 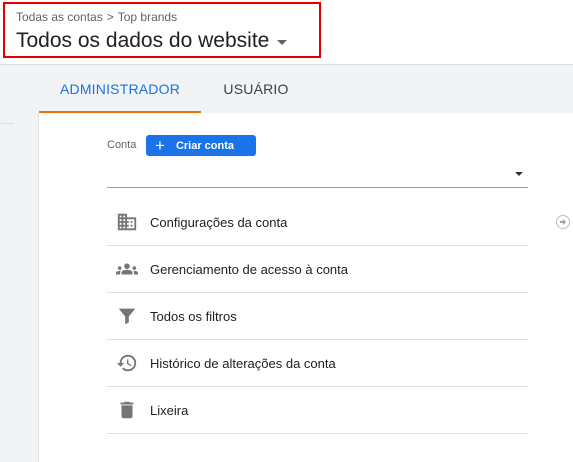 I want to click on menu-item-label: Configurações da conta, so click(x=219, y=222).